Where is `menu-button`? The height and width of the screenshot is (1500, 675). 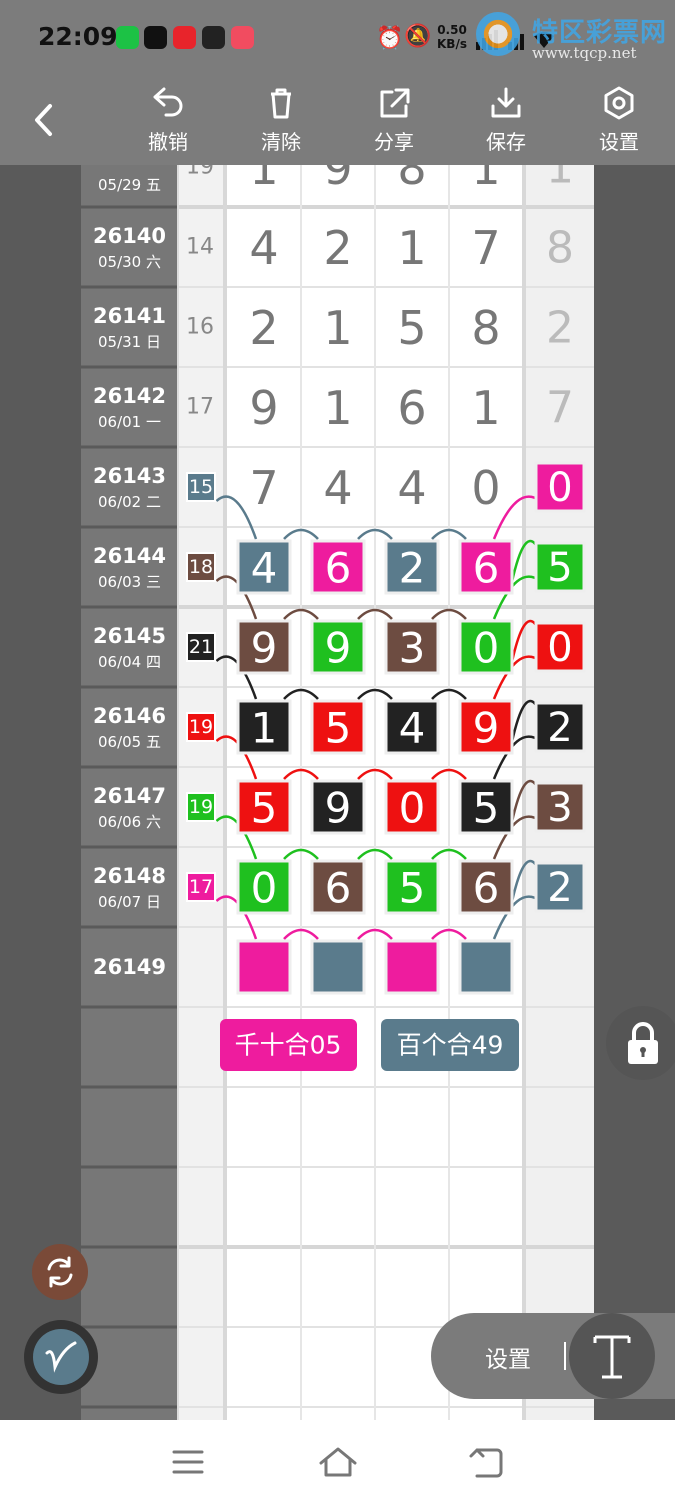 menu-button is located at coordinates (188, 1462).